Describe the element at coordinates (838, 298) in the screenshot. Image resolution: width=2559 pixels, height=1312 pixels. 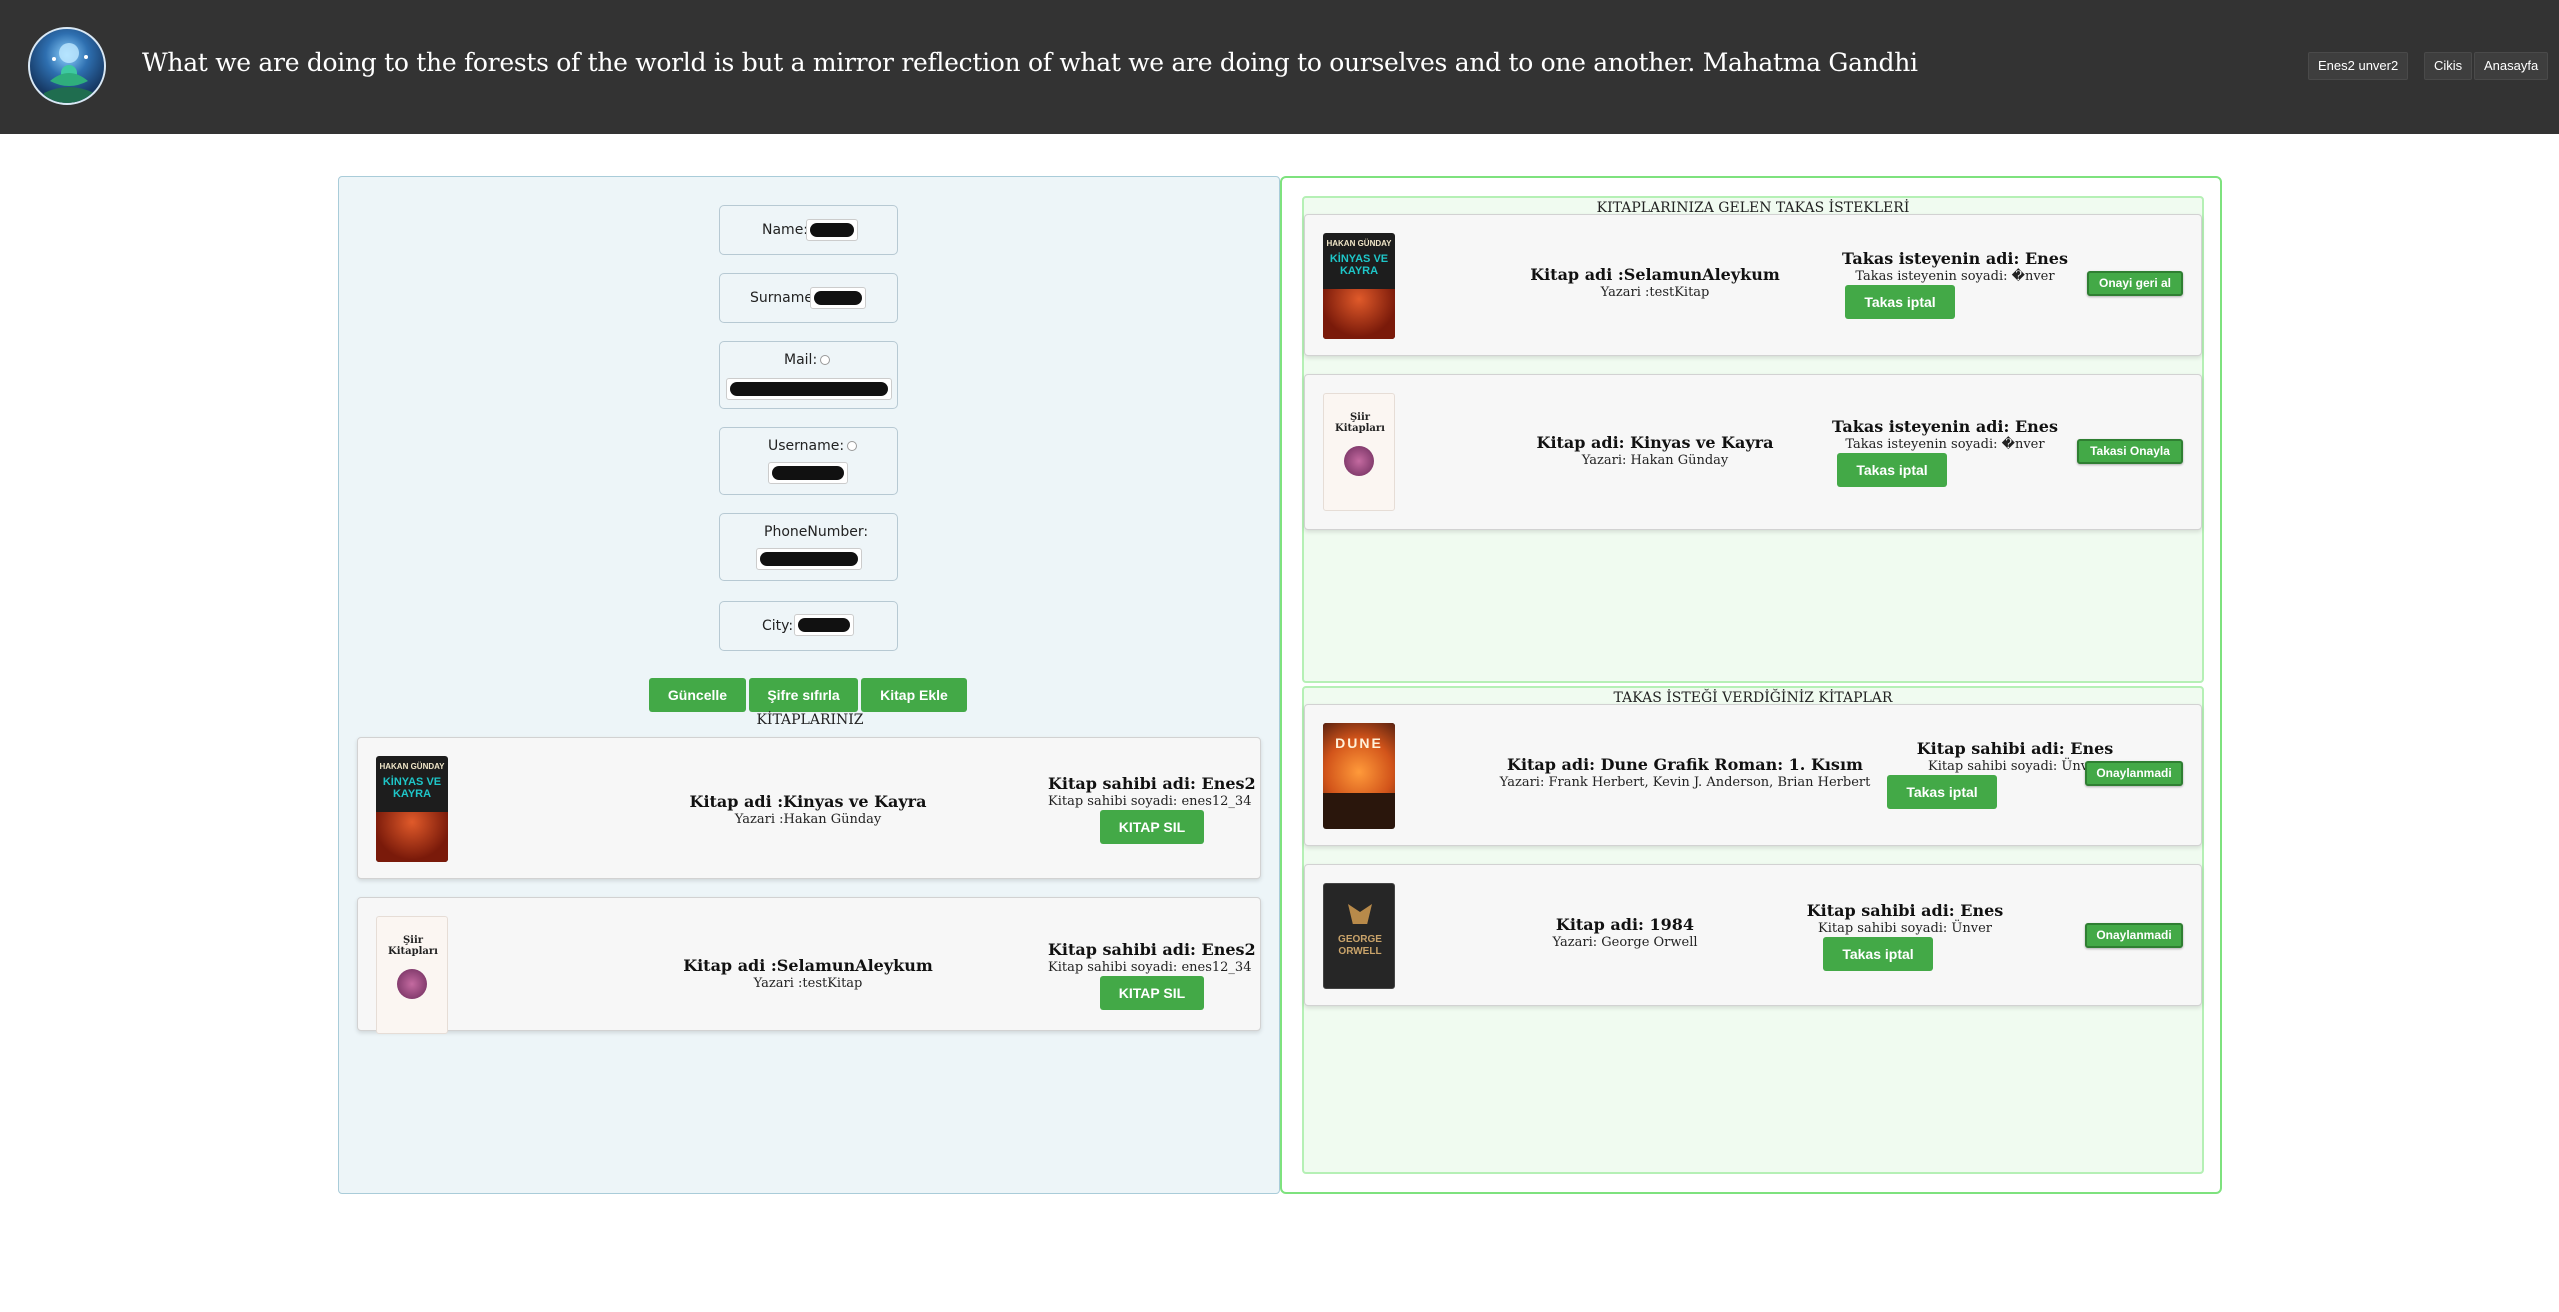
I see `surname-input: x` at that location.